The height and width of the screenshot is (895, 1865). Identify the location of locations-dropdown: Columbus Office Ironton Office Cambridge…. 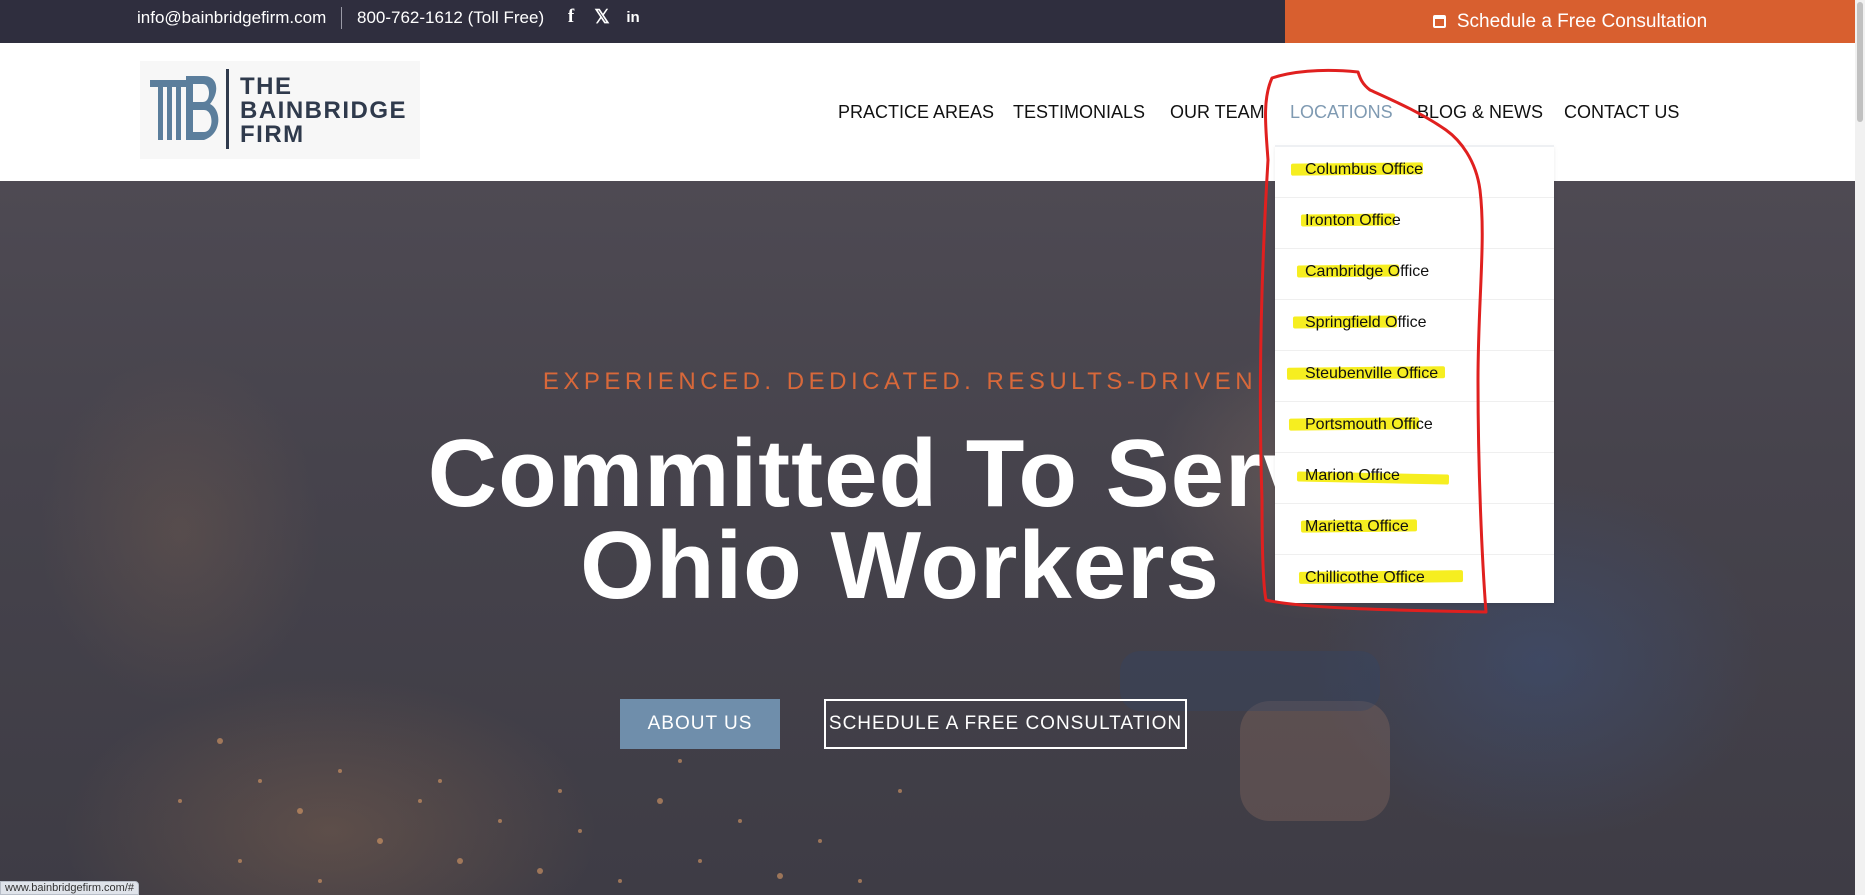
(1414, 374).